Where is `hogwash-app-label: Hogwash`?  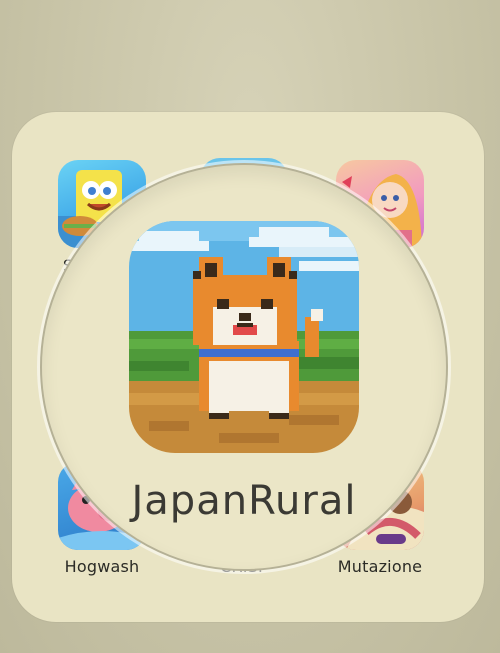 hogwash-app-label: Hogwash is located at coordinates (102, 566).